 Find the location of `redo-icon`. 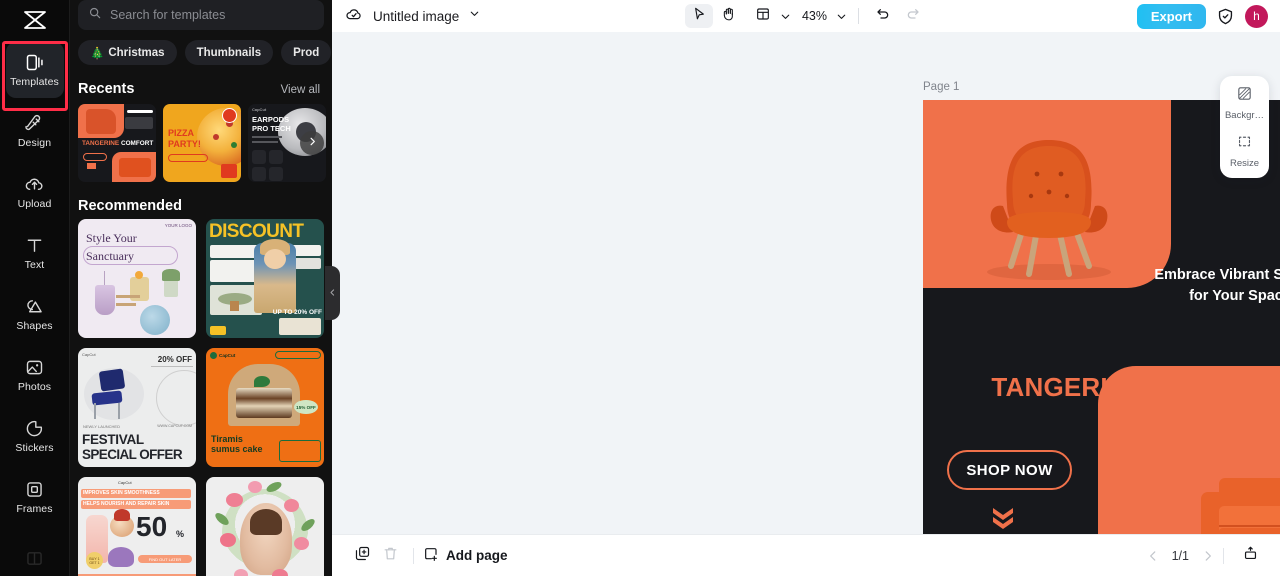

redo-icon is located at coordinates (913, 16).